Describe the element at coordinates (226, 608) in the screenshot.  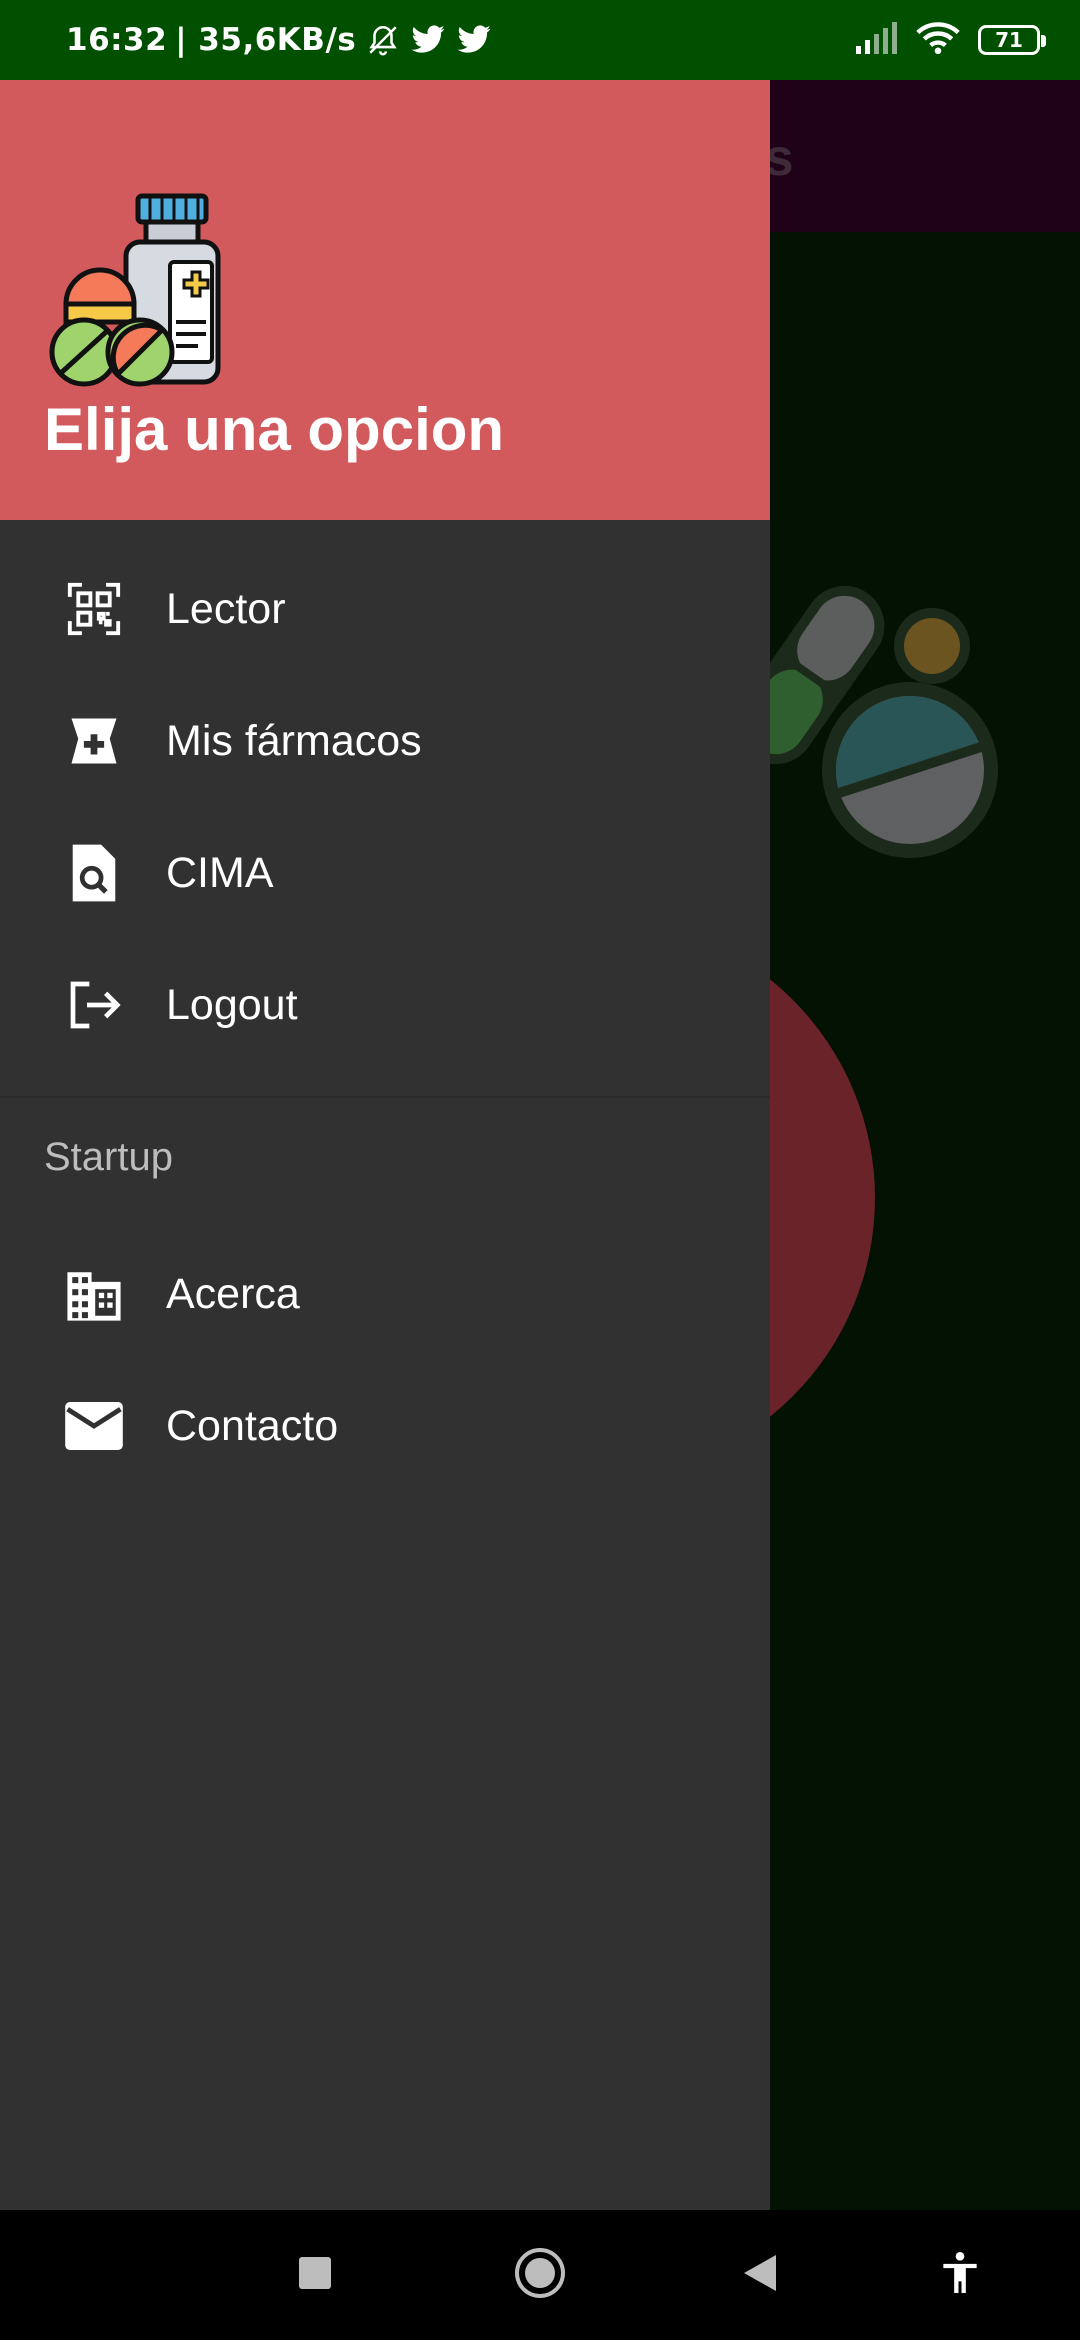
I see `drawer-item-label: Lector` at that location.